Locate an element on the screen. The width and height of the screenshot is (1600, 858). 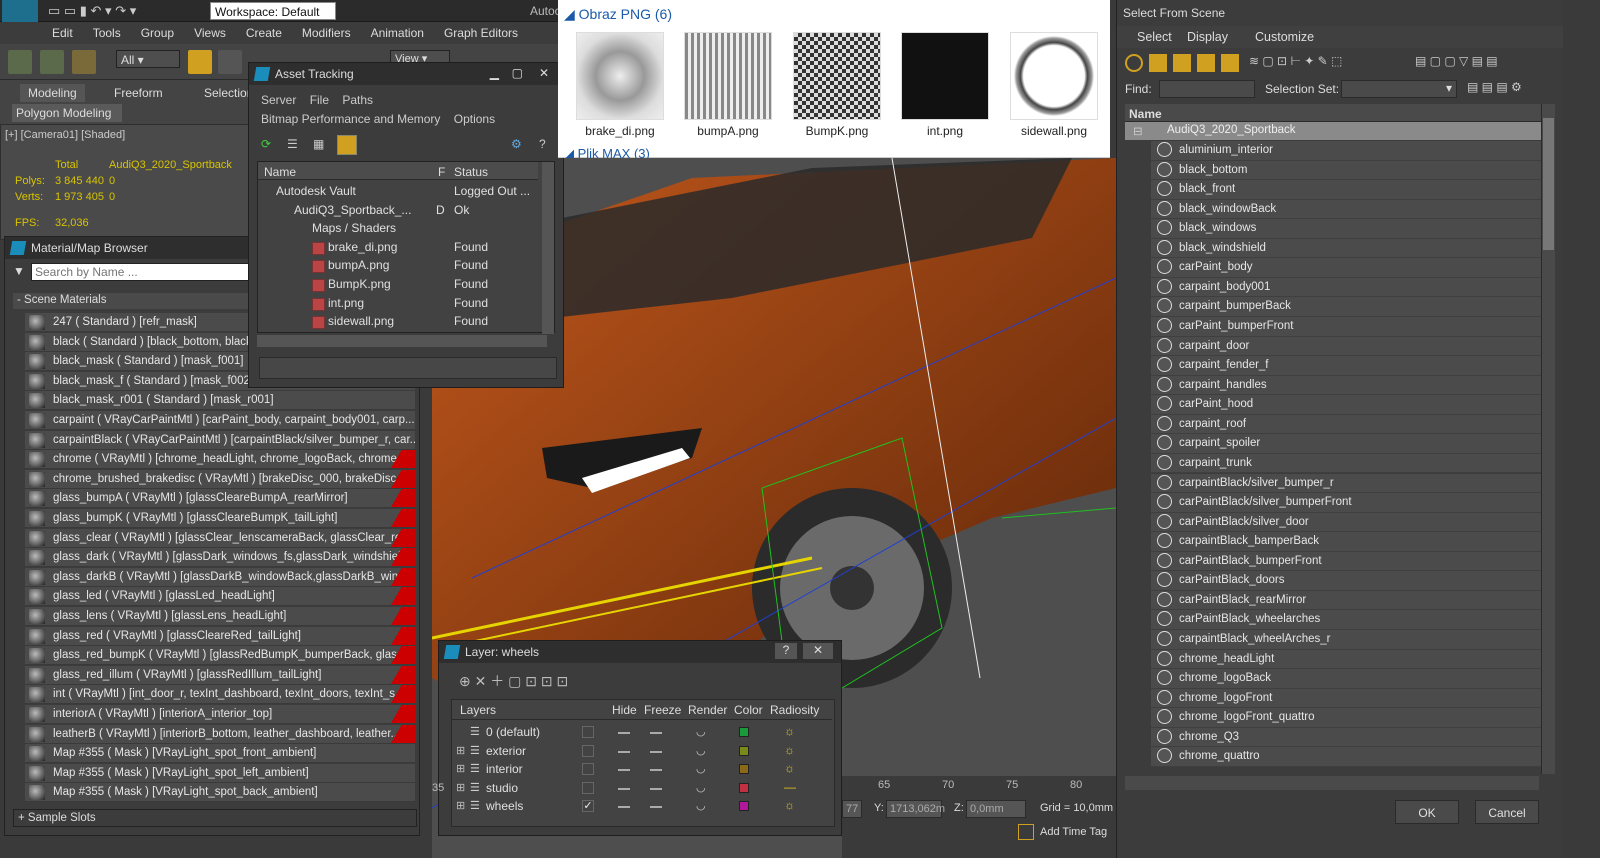
thumb-bumpk is located at coordinates (837, 76).